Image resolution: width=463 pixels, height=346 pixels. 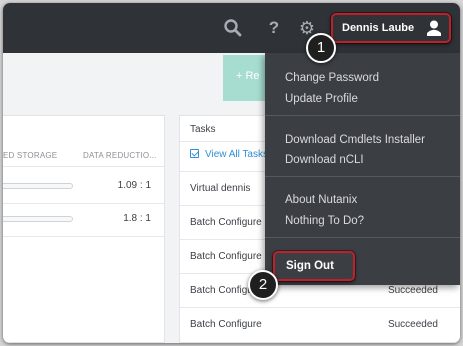 What do you see at coordinates (332, 78) in the screenshot?
I see `menu-item-change-password: Change Password` at bounding box center [332, 78].